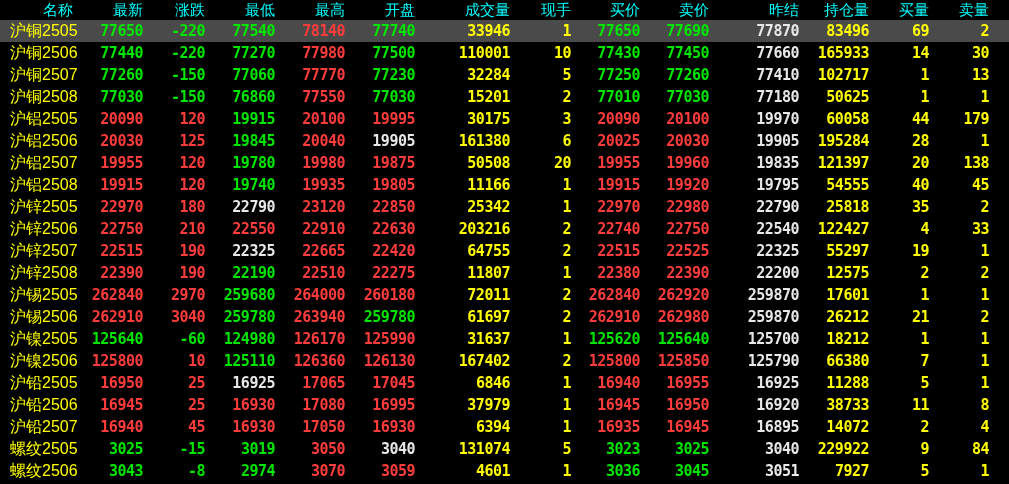 The height and width of the screenshot is (484, 1009). What do you see at coordinates (323, 119) in the screenshot?
I see `table-cell: 20100` at bounding box center [323, 119].